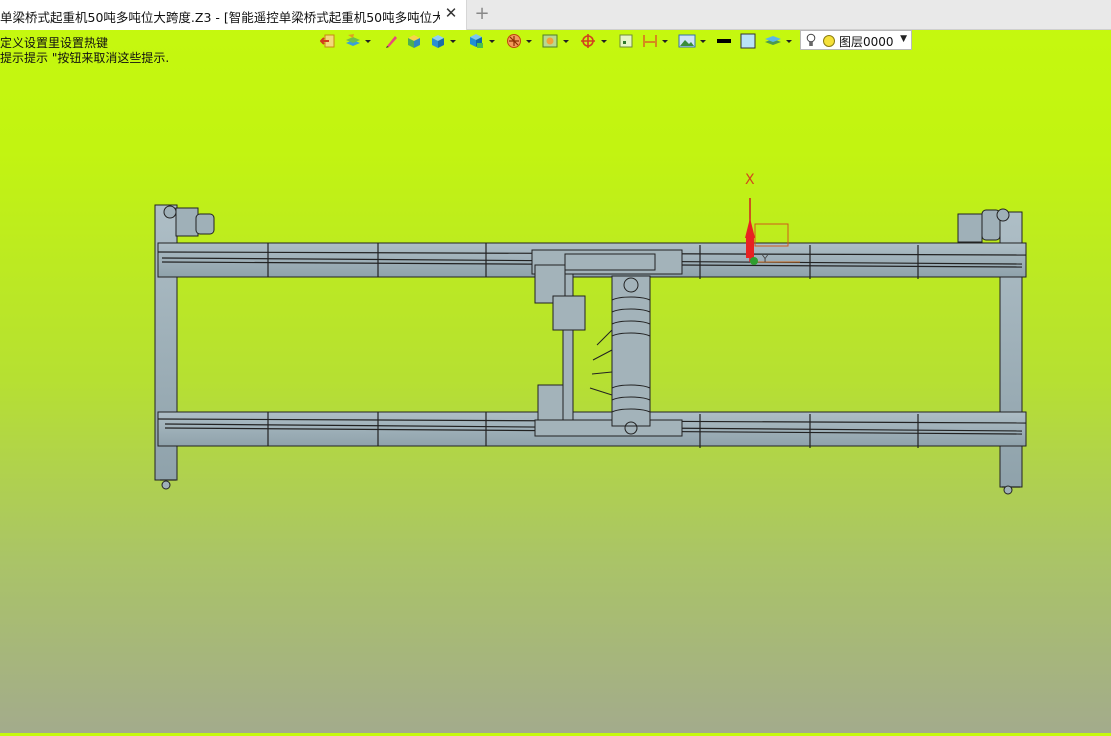 Image resolution: width=1111 pixels, height=736 pixels. What do you see at coordinates (451, 13) in the screenshot?
I see `close-icon: ✕` at bounding box center [451, 13].